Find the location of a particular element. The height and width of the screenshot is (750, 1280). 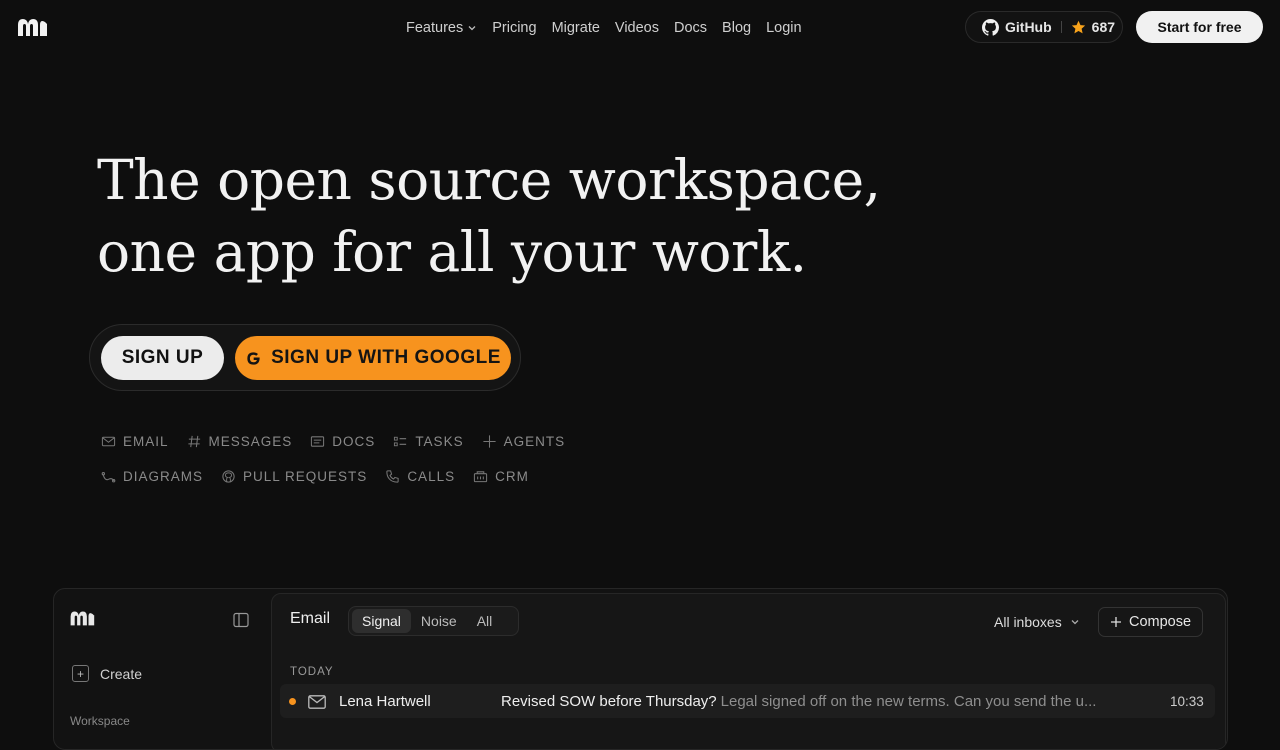

feature-diagrams: DIAGRAMS is located at coordinates (152, 476).